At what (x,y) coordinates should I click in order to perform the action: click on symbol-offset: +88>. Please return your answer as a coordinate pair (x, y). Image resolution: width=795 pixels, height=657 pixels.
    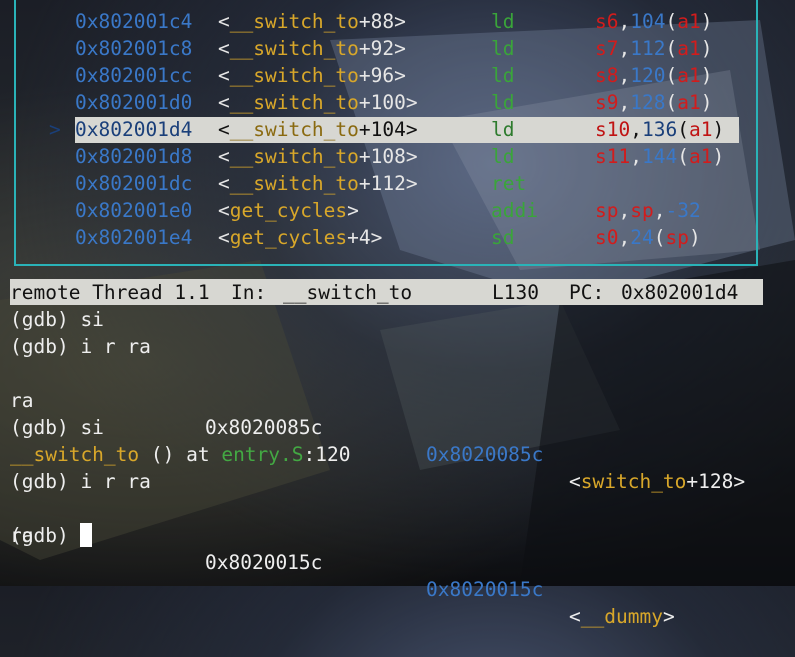
    Looking at the image, I should click on (382, 21).